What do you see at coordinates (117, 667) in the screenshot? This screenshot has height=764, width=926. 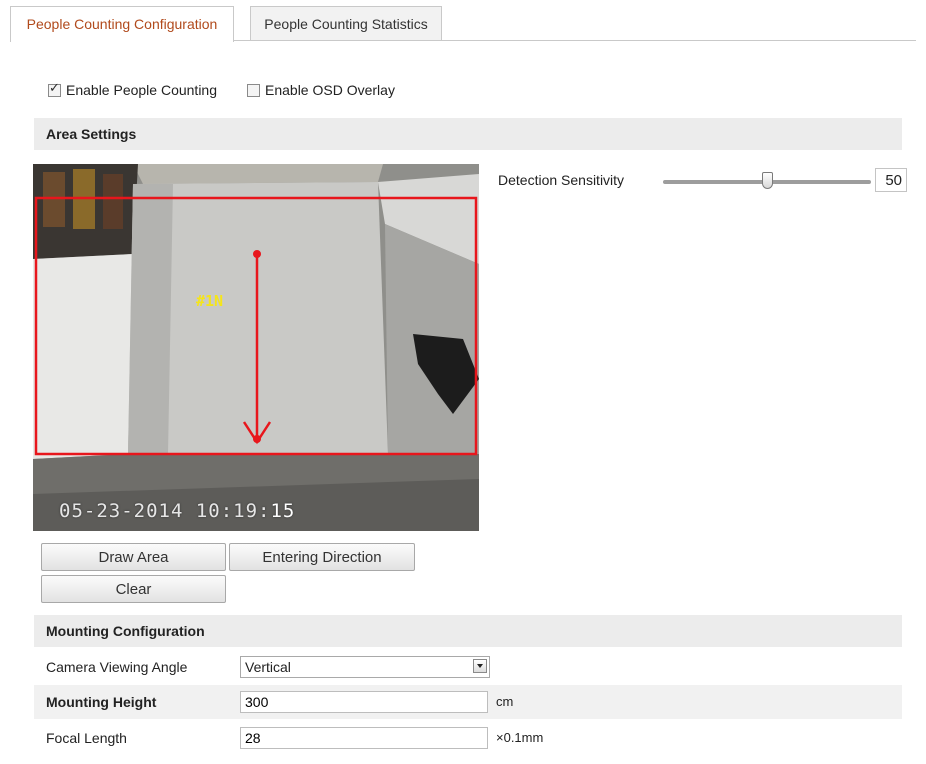 I see `camera-viewing-angle-label: Camera Viewing Angle` at bounding box center [117, 667].